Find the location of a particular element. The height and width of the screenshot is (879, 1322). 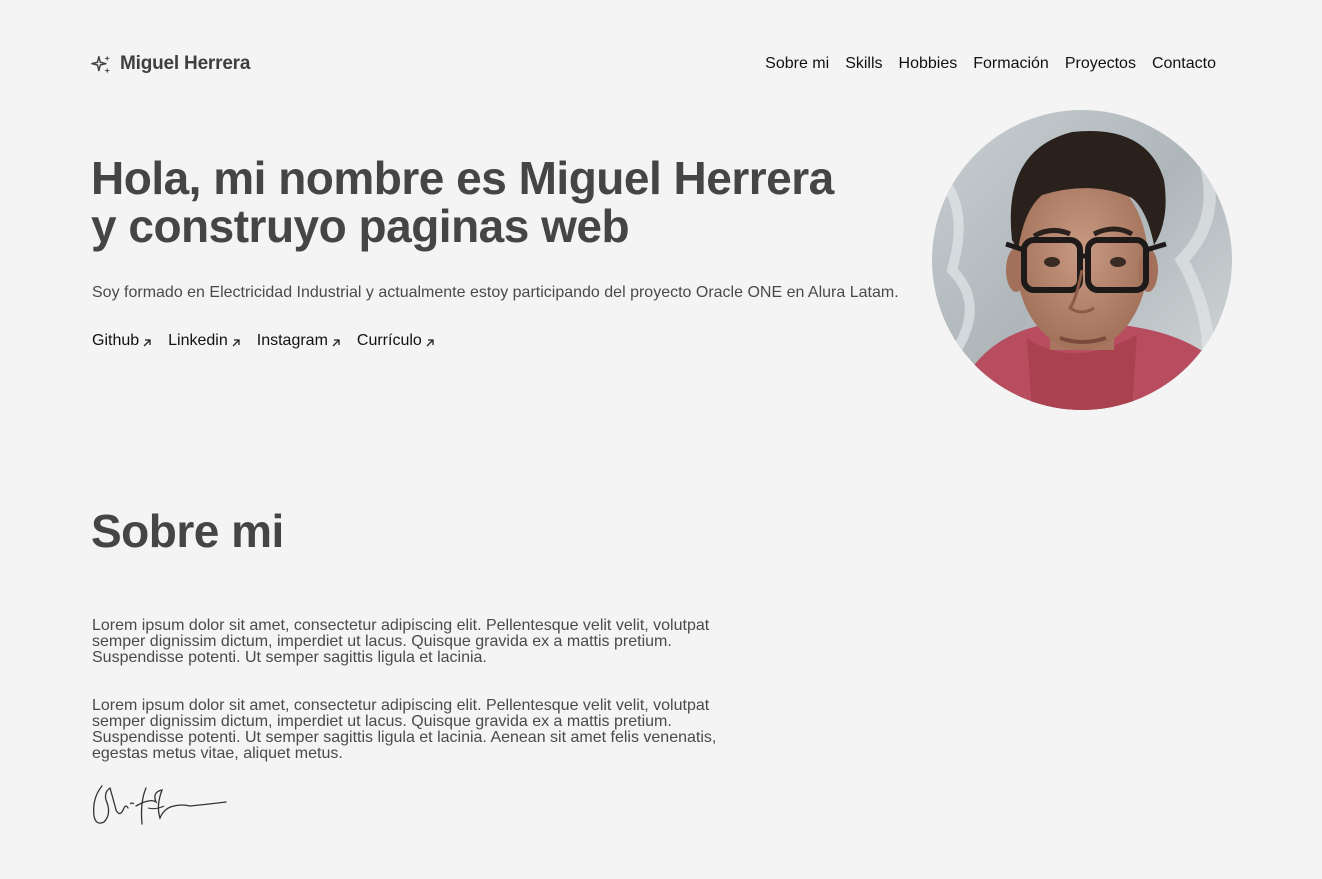

github-link: Github is located at coordinates (122, 341).